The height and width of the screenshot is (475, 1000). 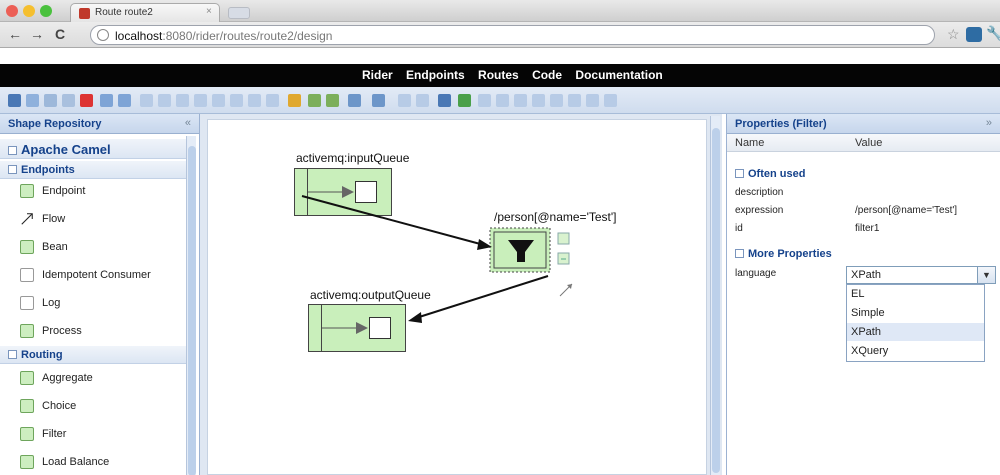 I want to click on align-middle-icon, so click(x=218, y=100).